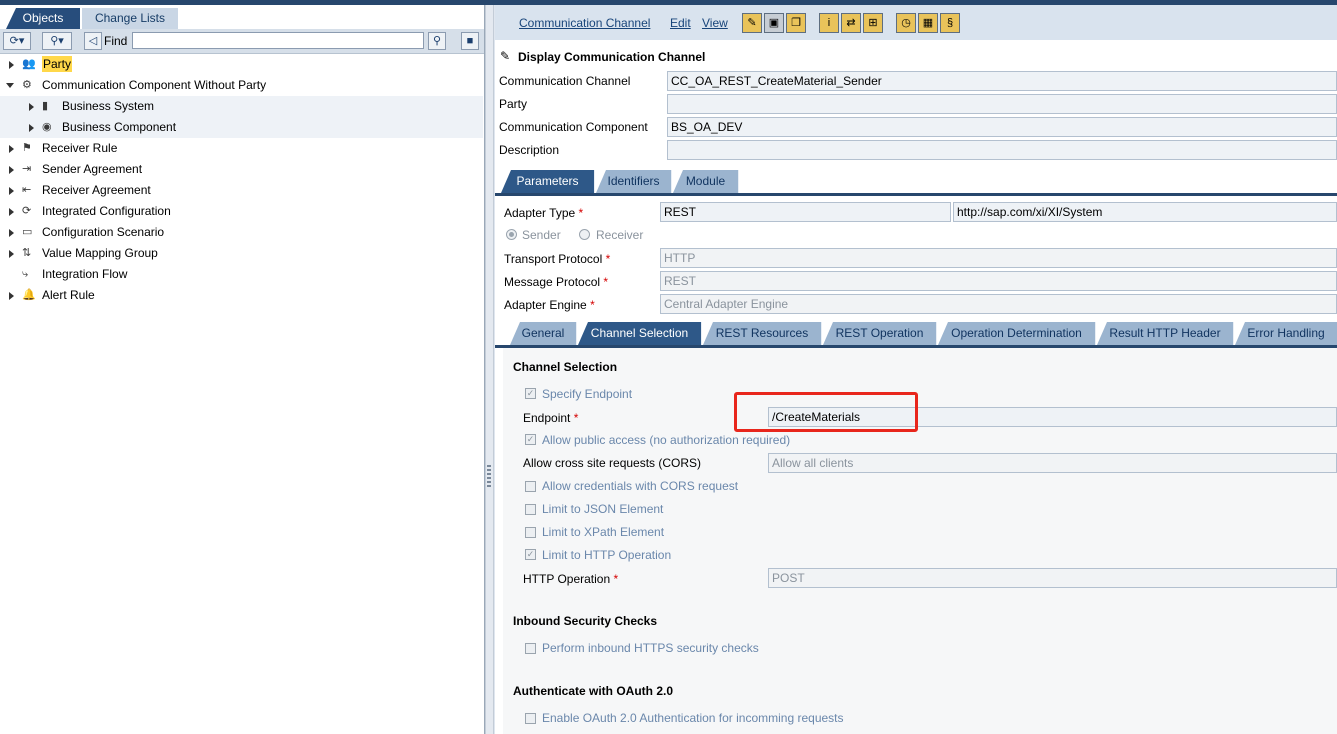 This screenshot has height=734, width=1337. Describe the element at coordinates (27, 232) in the screenshot. I see `configuration-scenario-icon: ▭` at that location.